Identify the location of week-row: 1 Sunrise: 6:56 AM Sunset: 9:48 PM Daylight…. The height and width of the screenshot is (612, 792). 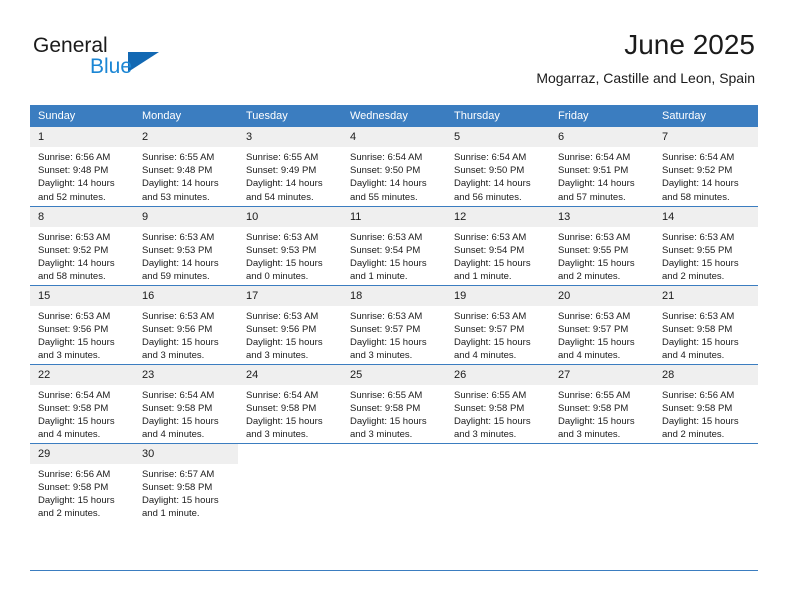
(394, 166).